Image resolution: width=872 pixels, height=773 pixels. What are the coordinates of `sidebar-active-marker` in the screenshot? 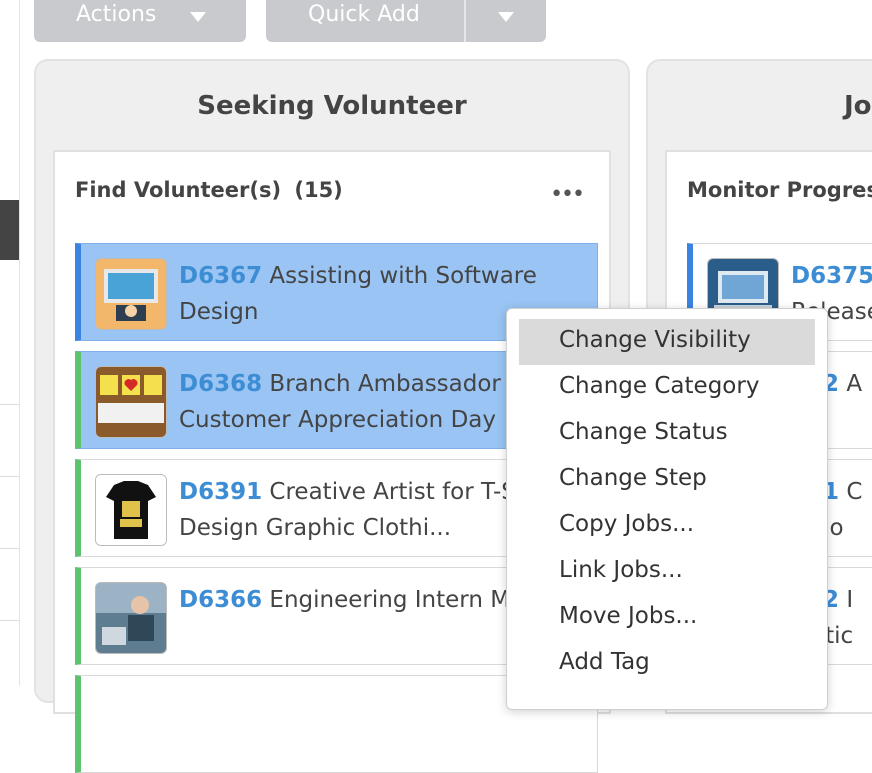 It's located at (9, 230).